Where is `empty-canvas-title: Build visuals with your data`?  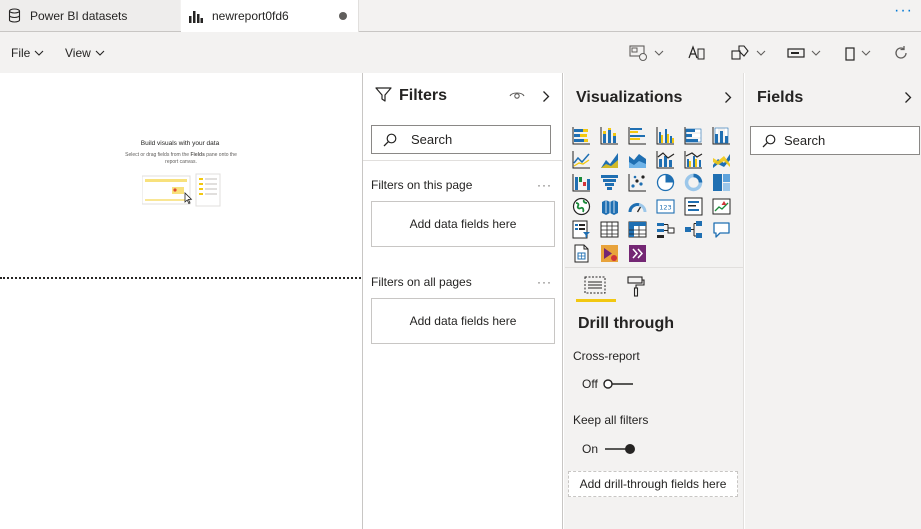 empty-canvas-title: Build visuals with your data is located at coordinates (180, 143).